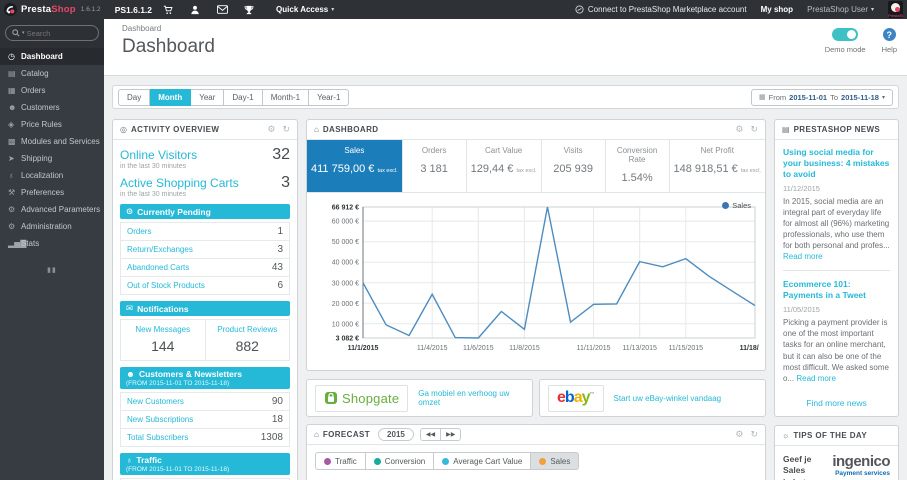 This screenshot has width=907, height=480. What do you see at coordinates (750, 171) in the screenshot?
I see `stat-suffix: tax excl.` at bounding box center [750, 171].